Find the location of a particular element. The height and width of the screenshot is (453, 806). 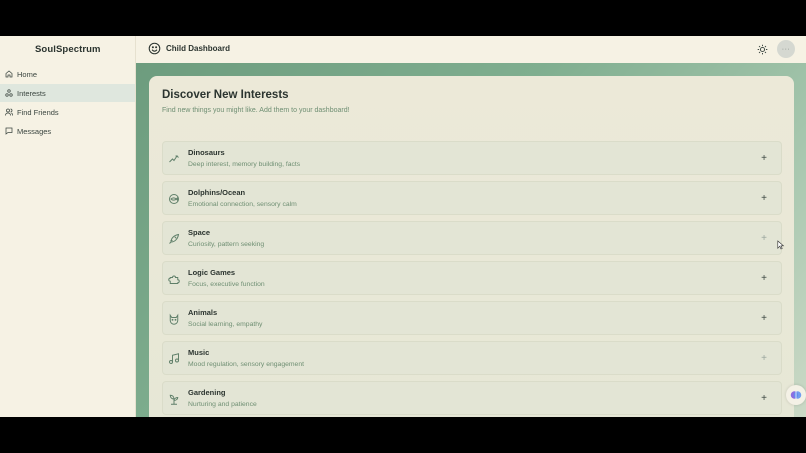

sidebar-item-interests: Interests is located at coordinates (67, 93).